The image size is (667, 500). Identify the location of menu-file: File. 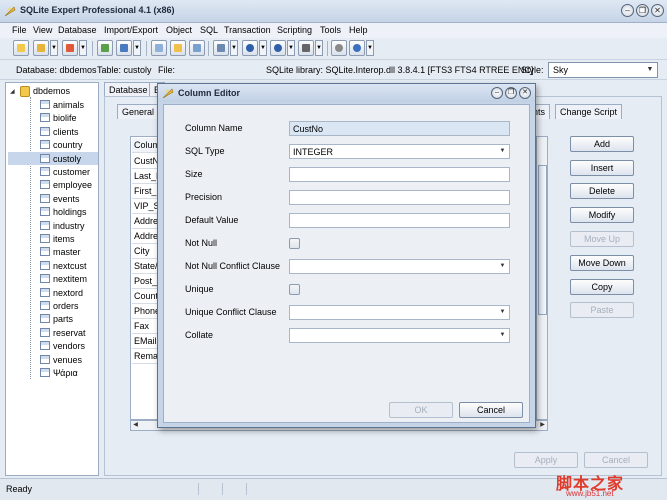
(19, 30).